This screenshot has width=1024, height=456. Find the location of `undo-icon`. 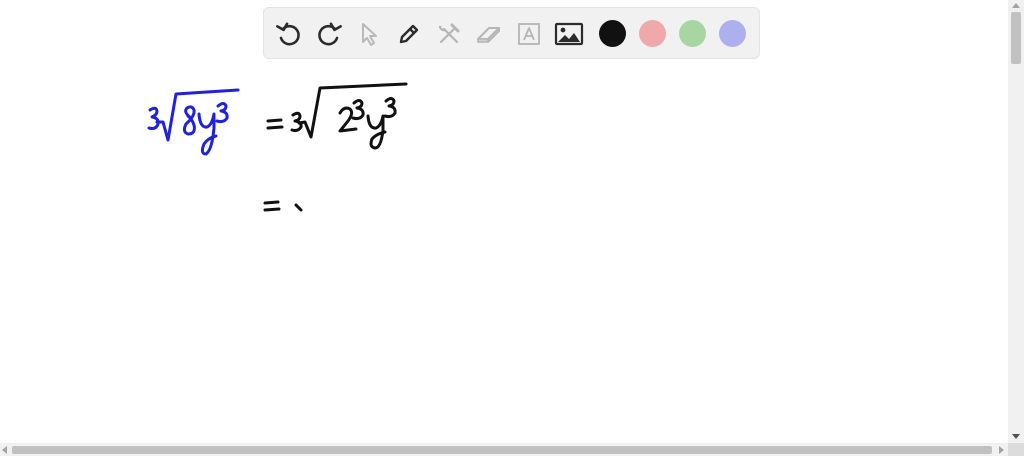

undo-icon is located at coordinates (288, 34).